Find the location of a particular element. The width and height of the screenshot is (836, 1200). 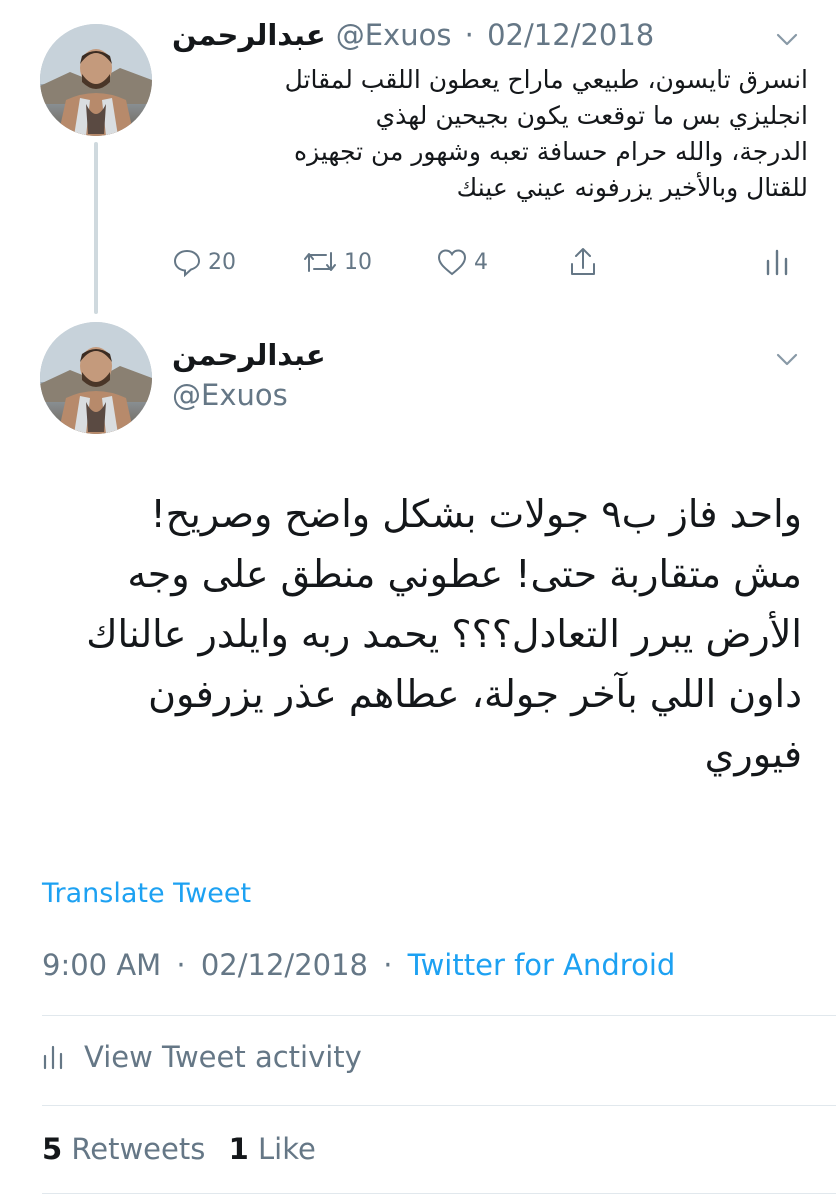

tweet1-header: عبدالرحمن @Exuos · 02/12/2018 is located at coordinates (472, 35).